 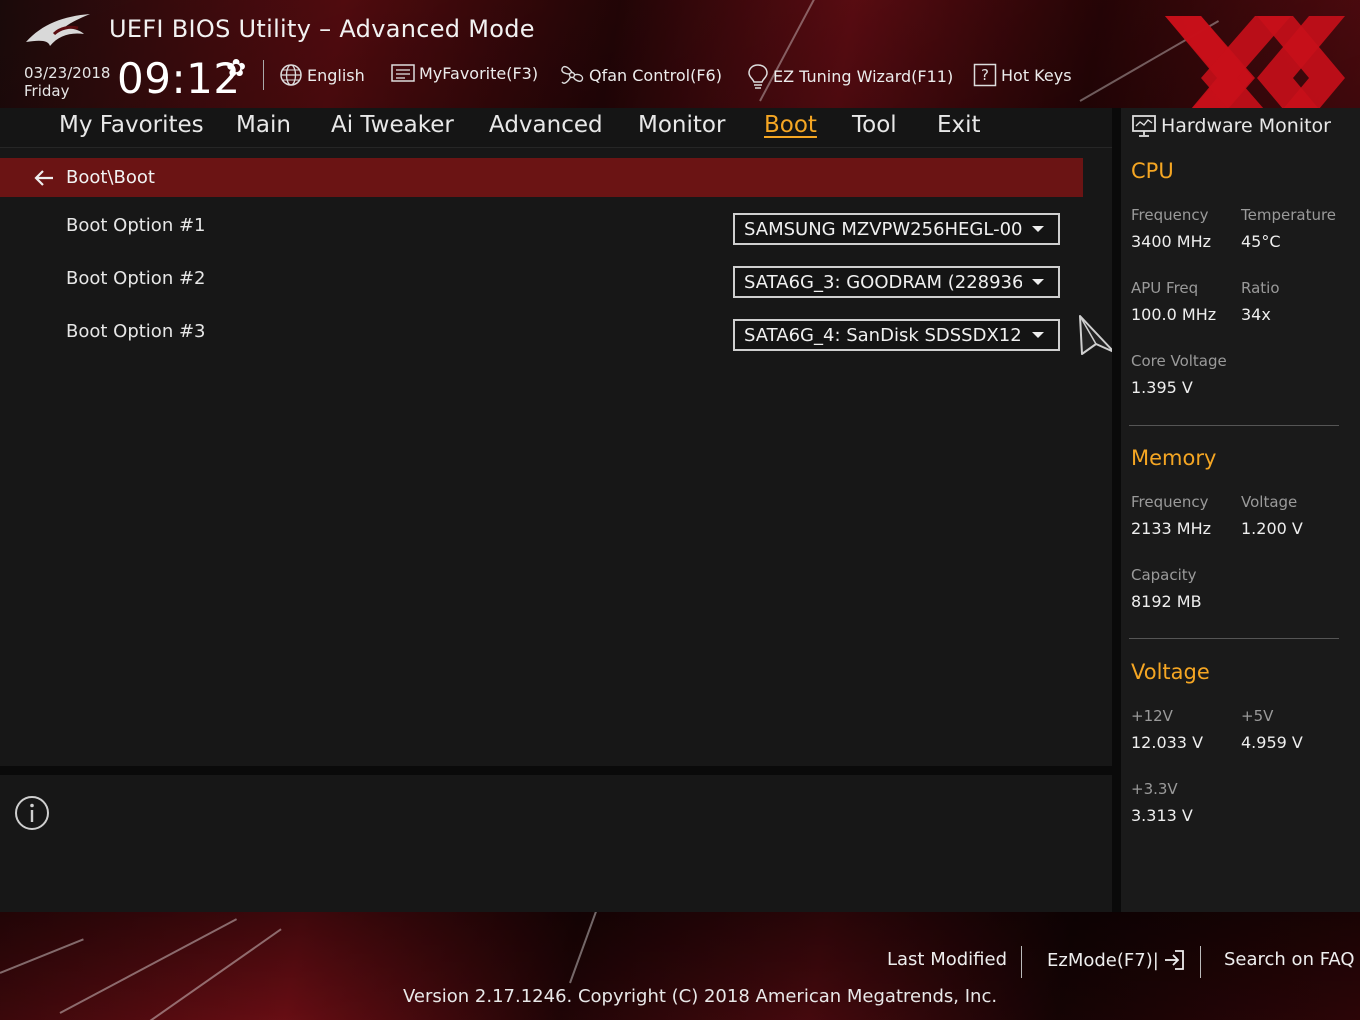 What do you see at coordinates (403, 73) in the screenshot?
I see `favorites-icon` at bounding box center [403, 73].